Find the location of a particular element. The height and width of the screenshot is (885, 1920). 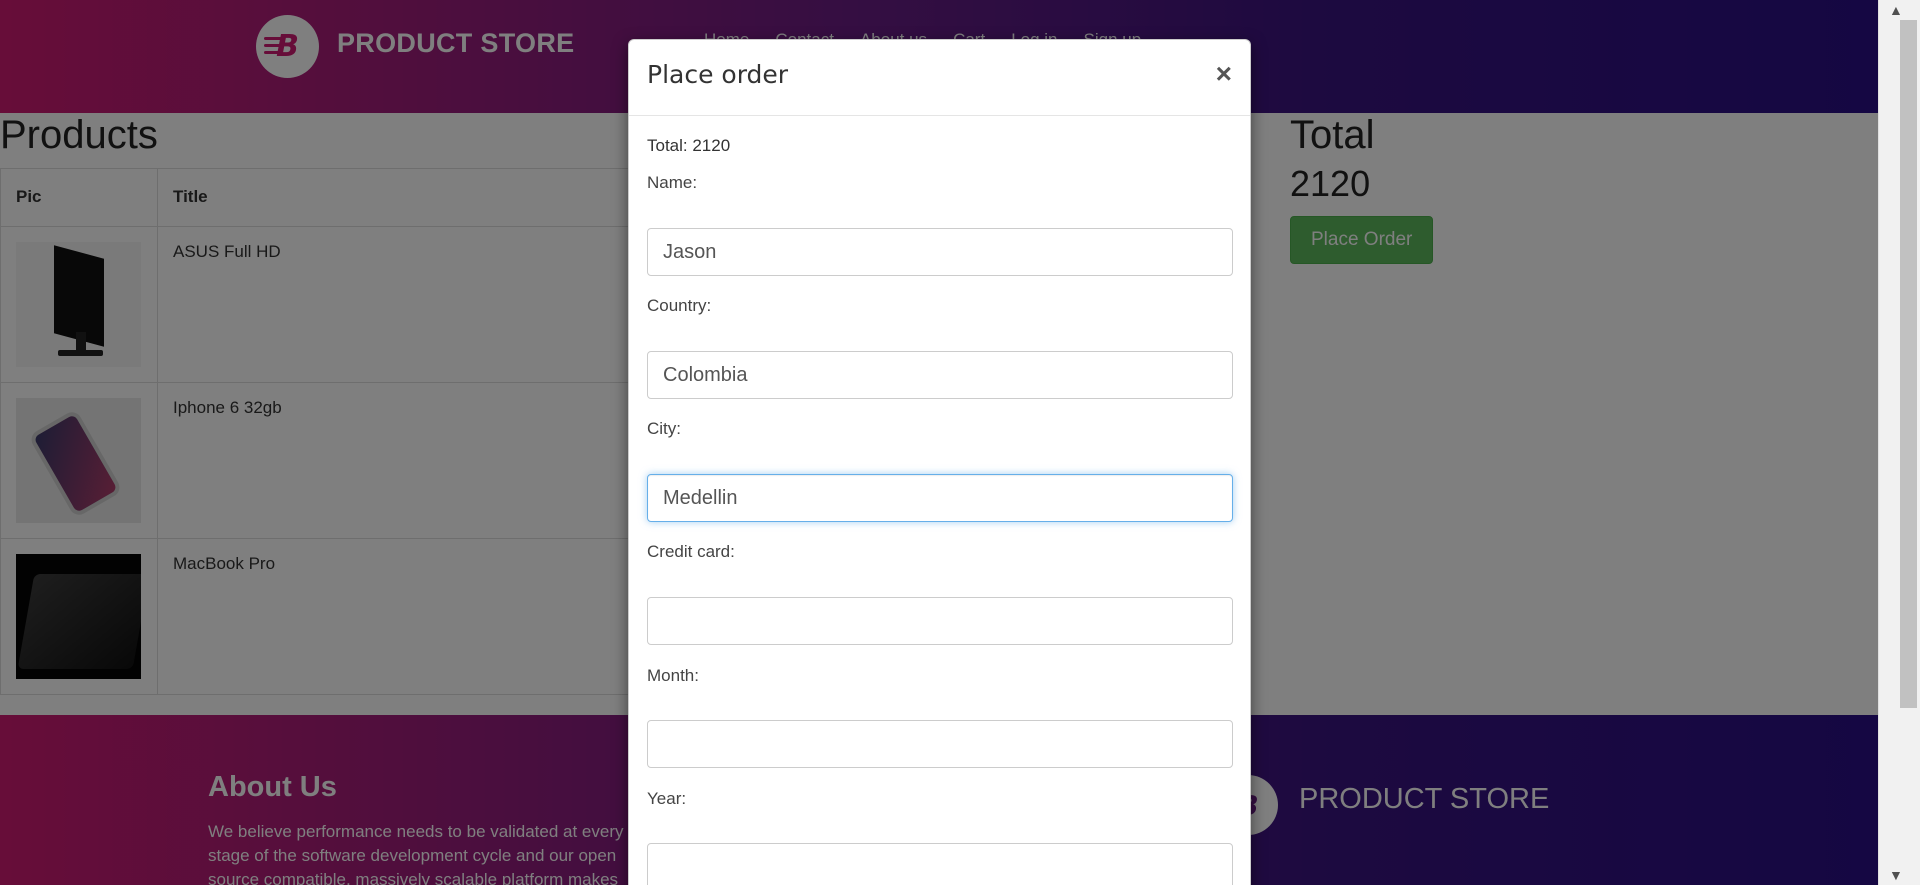

city-field is located at coordinates (940, 498).